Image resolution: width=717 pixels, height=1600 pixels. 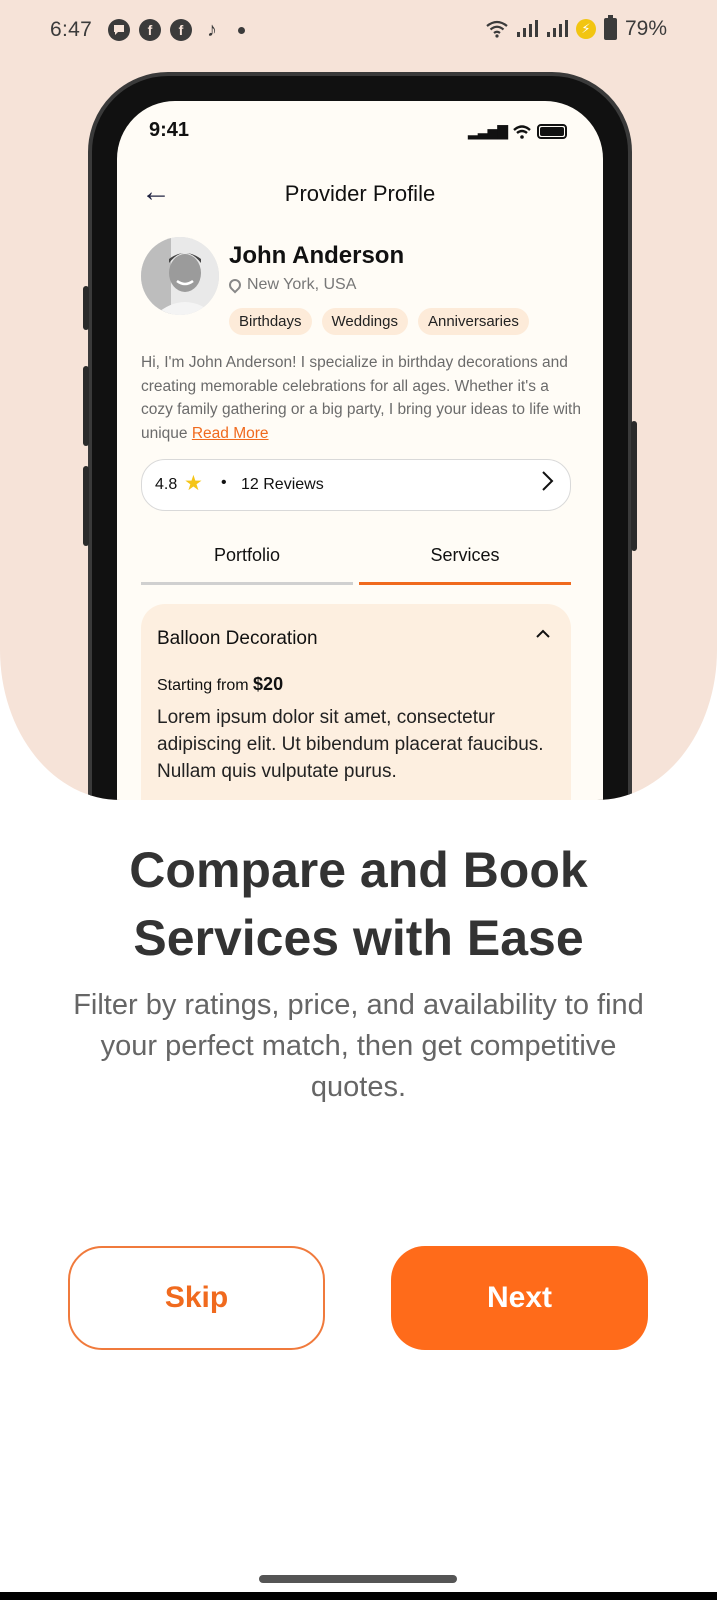 I want to click on status-bar: 6:47 f f ♪ ⚡ 79%, so click(x=358, y=30).